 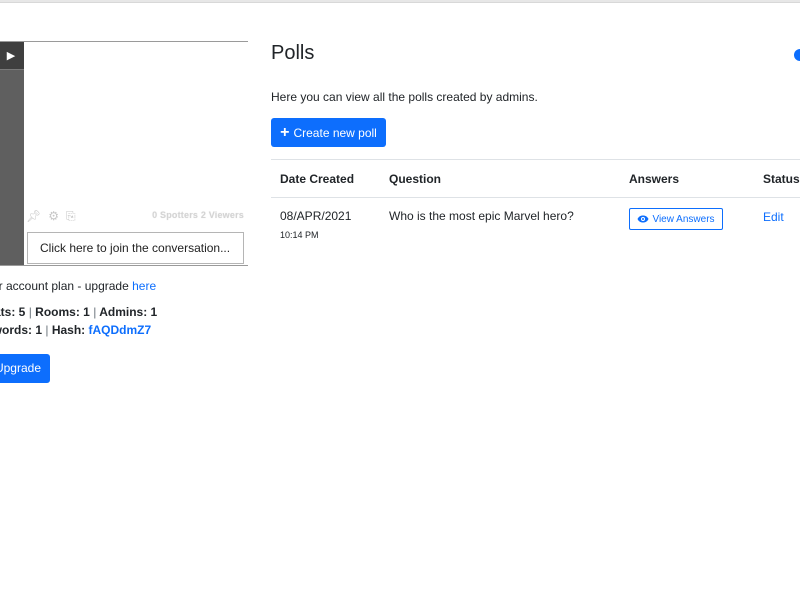 I want to click on poll-time: 10:14 PM, so click(x=299, y=235).